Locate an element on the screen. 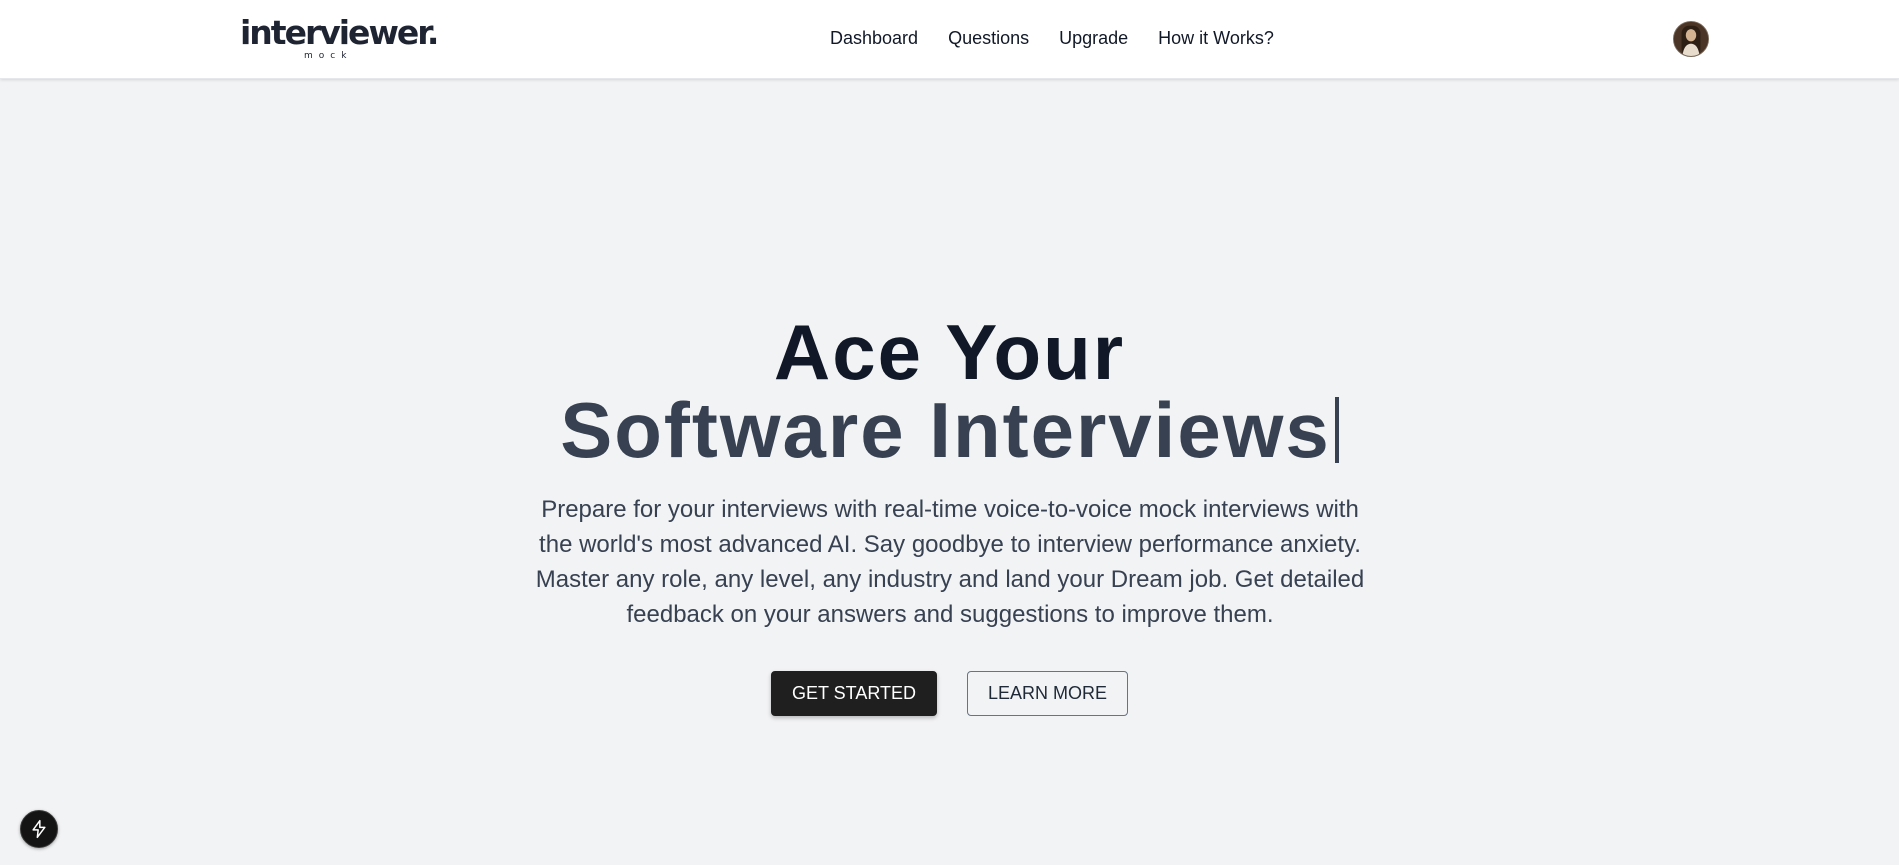 This screenshot has height=865, width=1899. quick-action-button is located at coordinates (39, 829).